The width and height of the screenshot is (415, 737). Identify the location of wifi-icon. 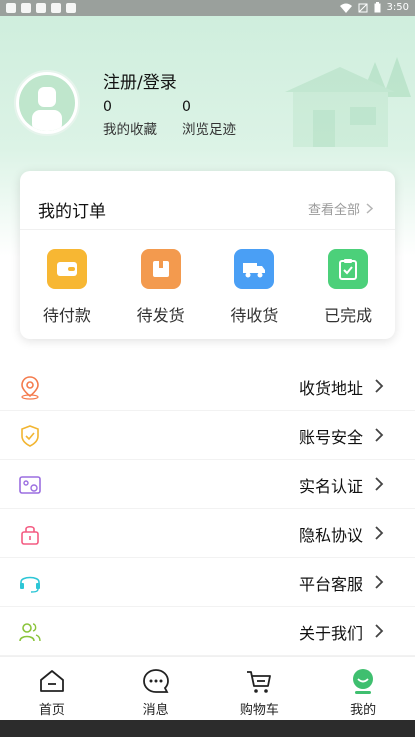
(345, 8).